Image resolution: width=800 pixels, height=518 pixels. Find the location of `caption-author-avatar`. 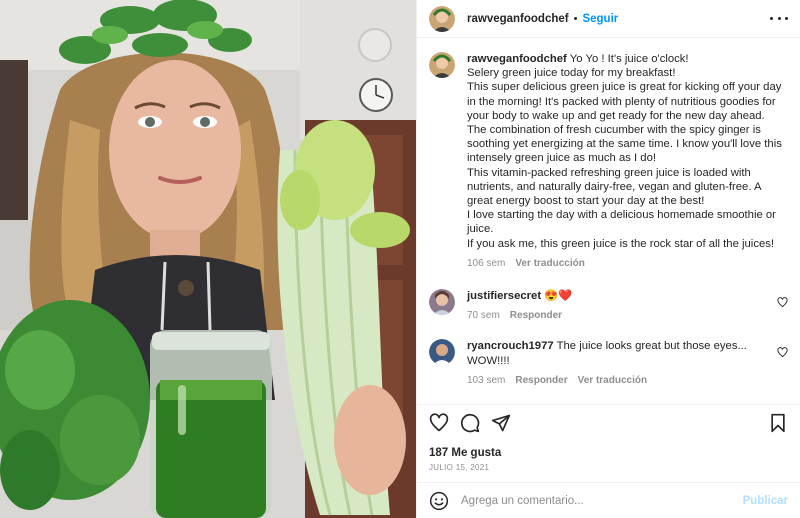

caption-author-avatar is located at coordinates (442, 65).